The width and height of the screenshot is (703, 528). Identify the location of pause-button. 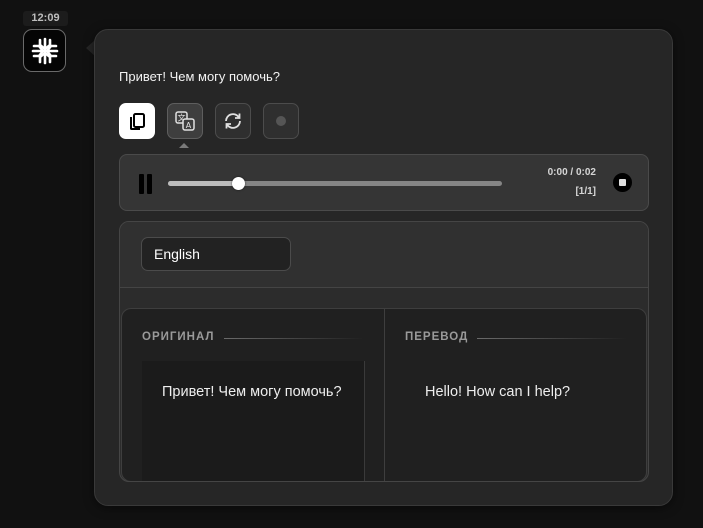
(146, 184).